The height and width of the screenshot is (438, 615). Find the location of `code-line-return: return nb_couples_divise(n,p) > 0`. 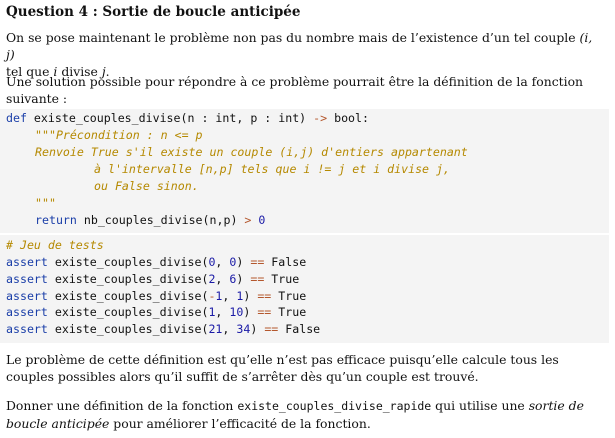

code-line-return: return nb_couples_divise(n,p) > 0 is located at coordinates (150, 220).